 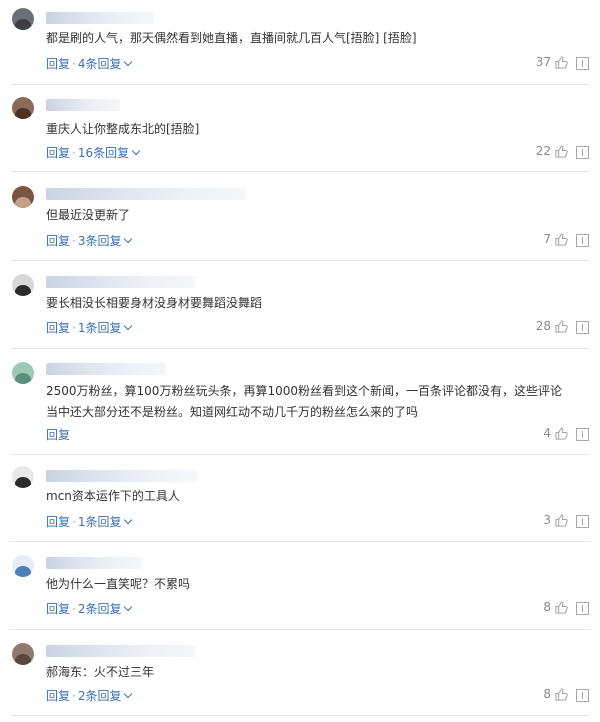 I want to click on comment-actions: 回复 · 4条回复, so click(x=89, y=63).